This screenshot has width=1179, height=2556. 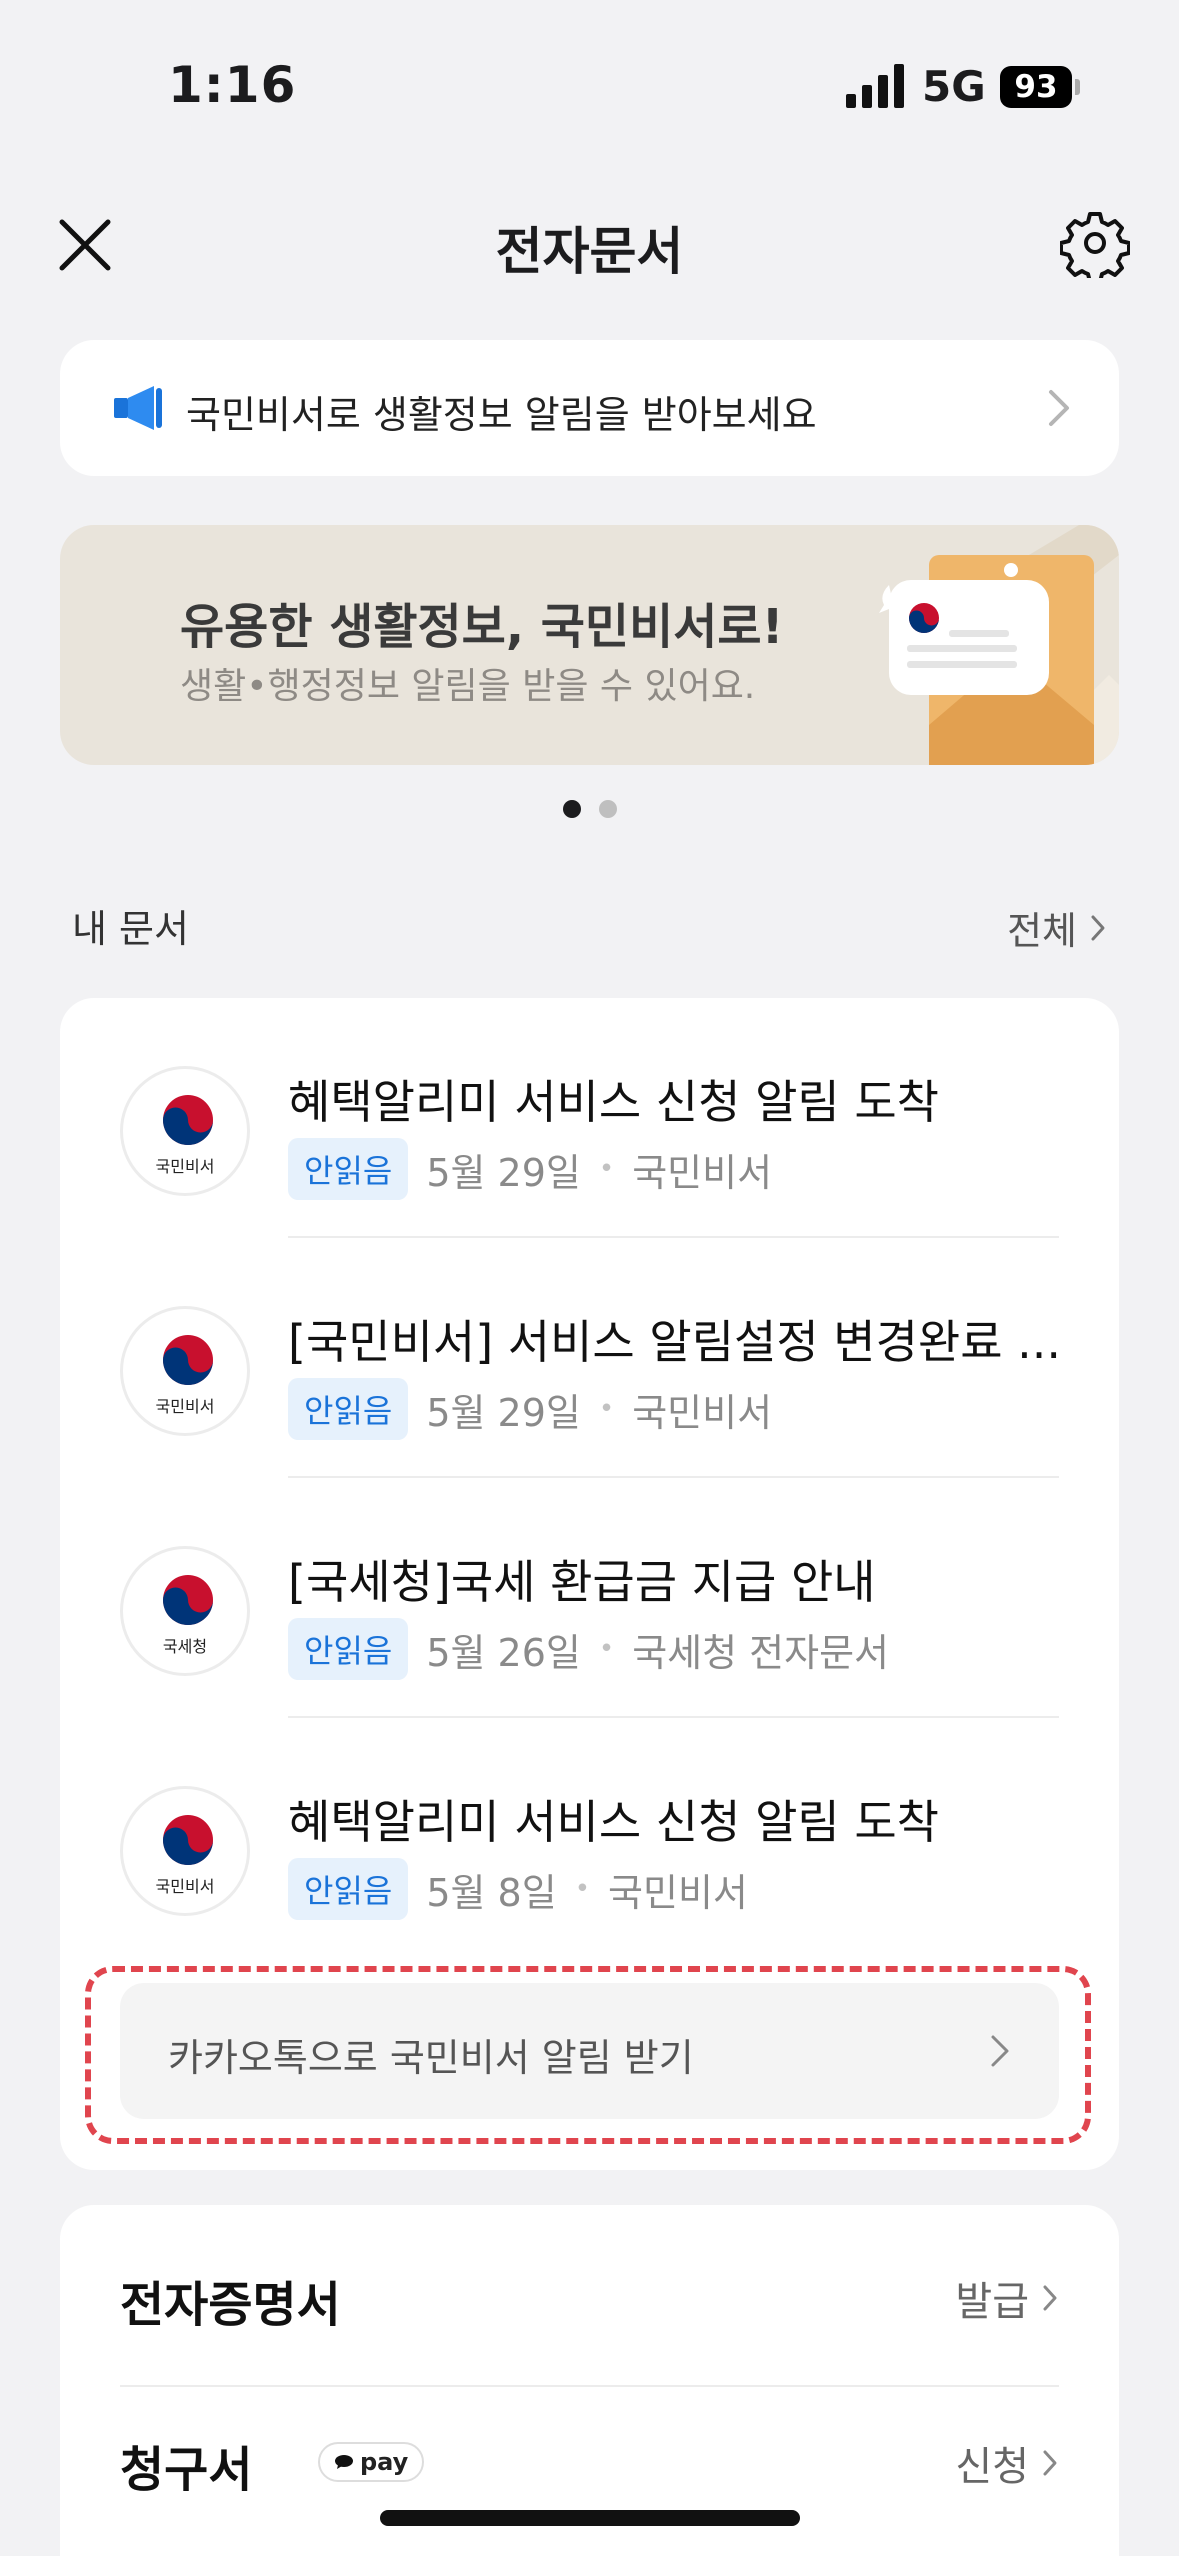 What do you see at coordinates (589, 809) in the screenshot?
I see `banner-pagination` at bounding box center [589, 809].